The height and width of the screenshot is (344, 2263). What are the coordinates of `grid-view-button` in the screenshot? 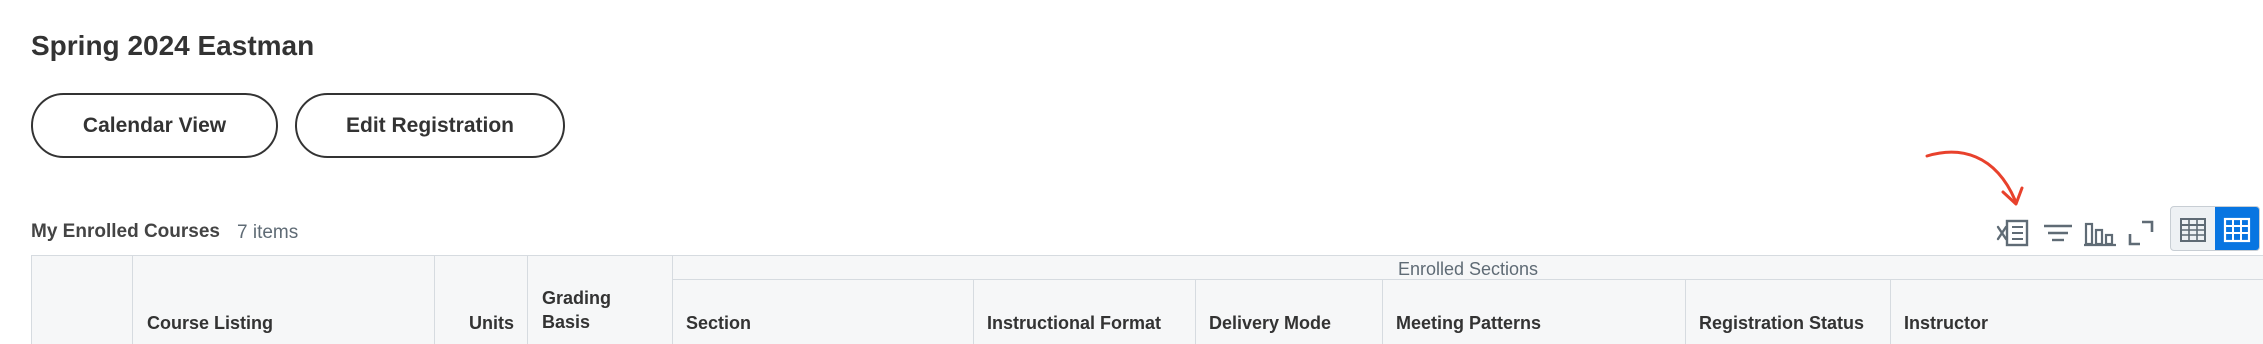 It's located at (2237, 228).